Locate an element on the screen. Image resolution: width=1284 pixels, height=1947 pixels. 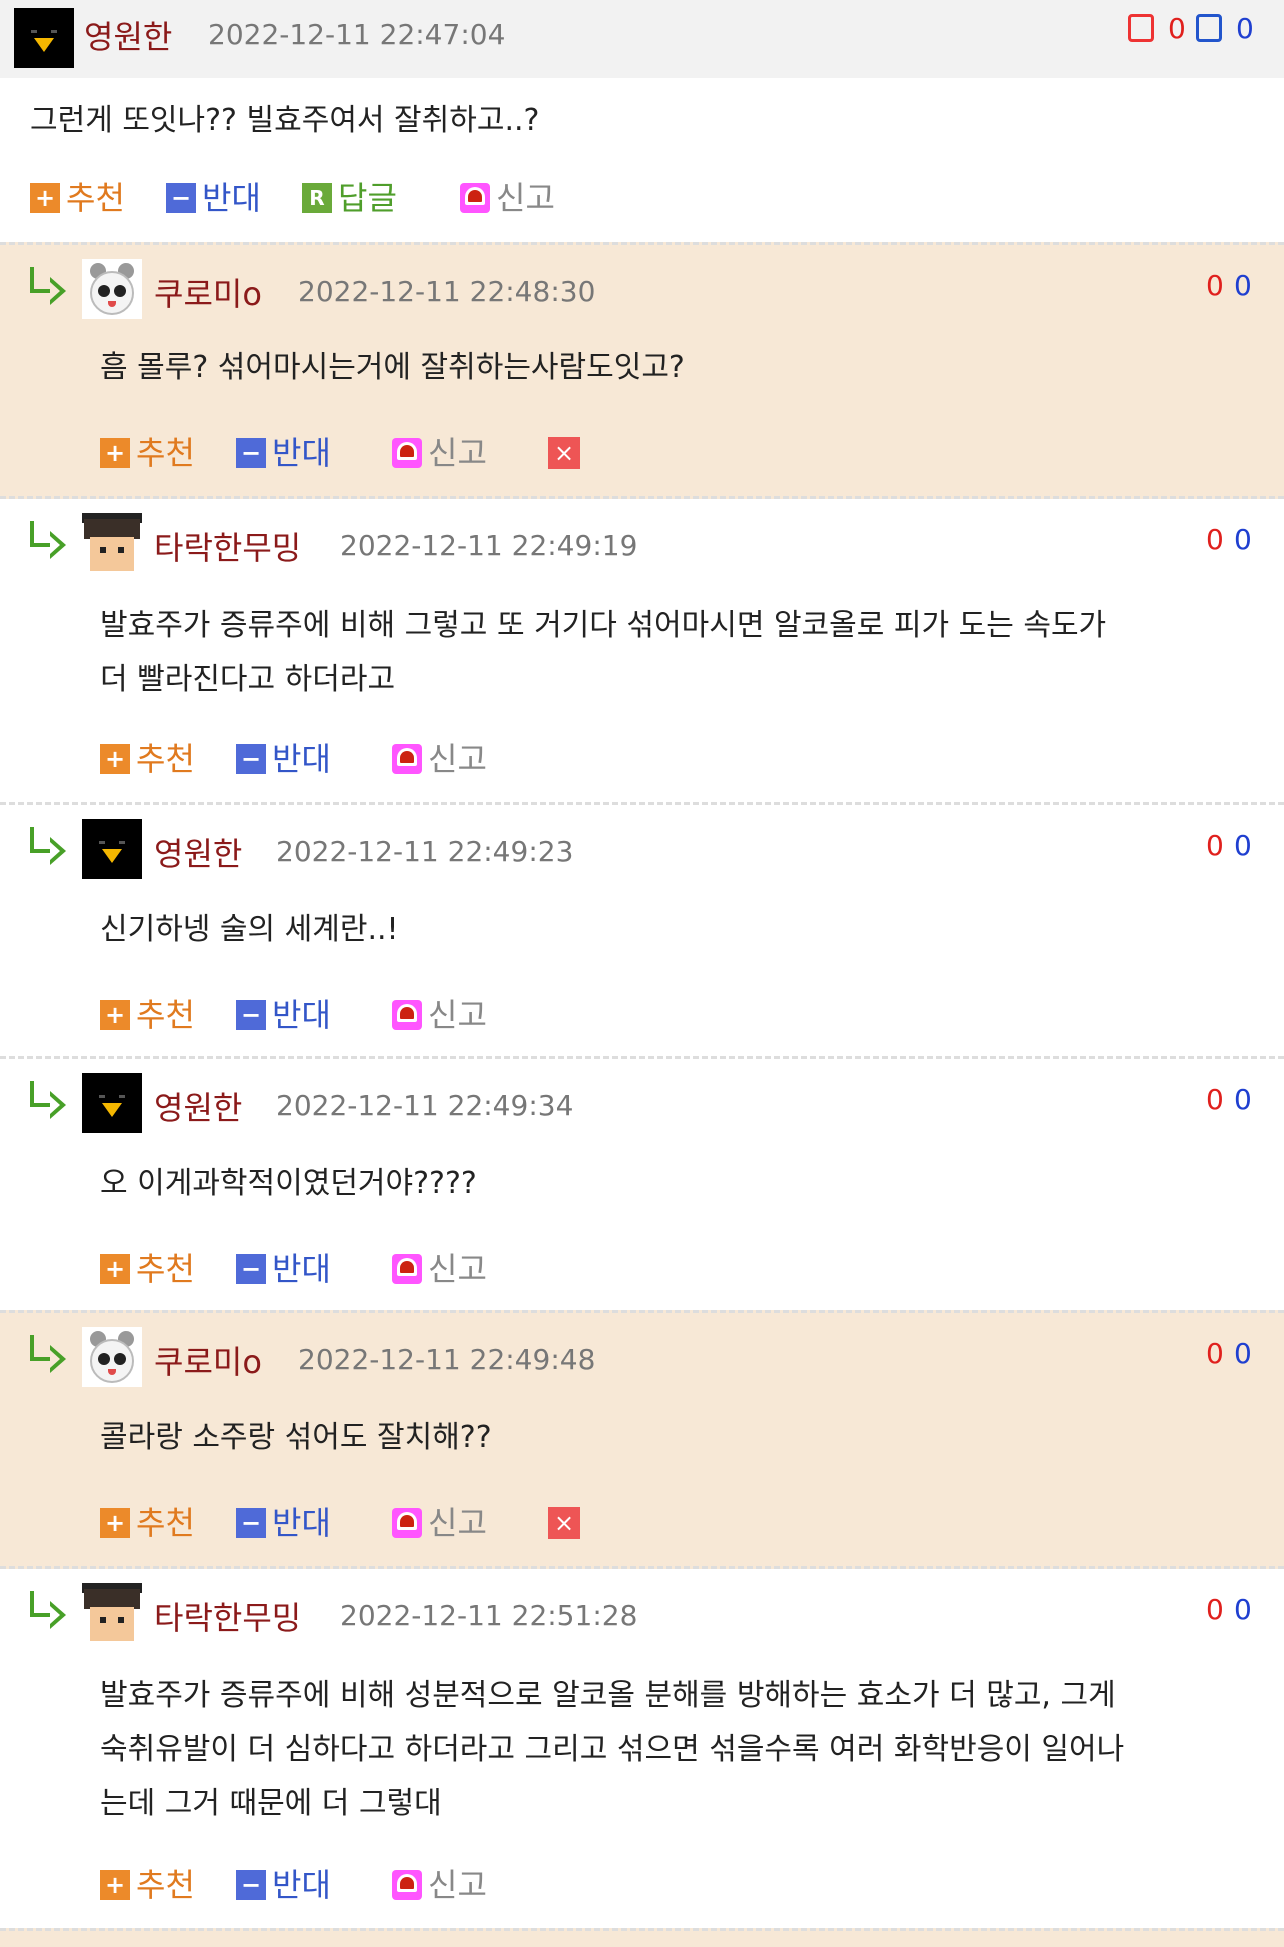
comment-text: 오 이게과학적이였던거야???? is located at coordinates (288, 1183).